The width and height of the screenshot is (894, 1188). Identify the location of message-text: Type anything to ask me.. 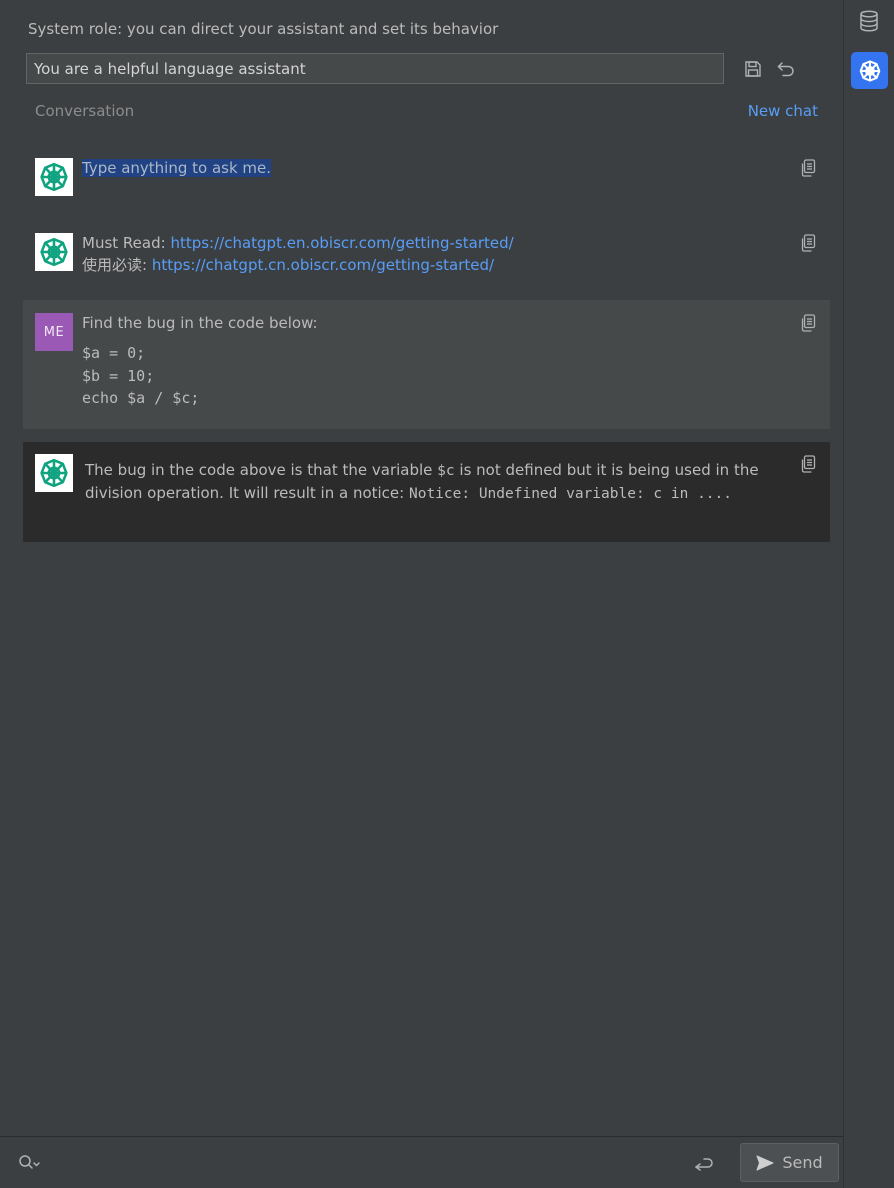
(426, 168).